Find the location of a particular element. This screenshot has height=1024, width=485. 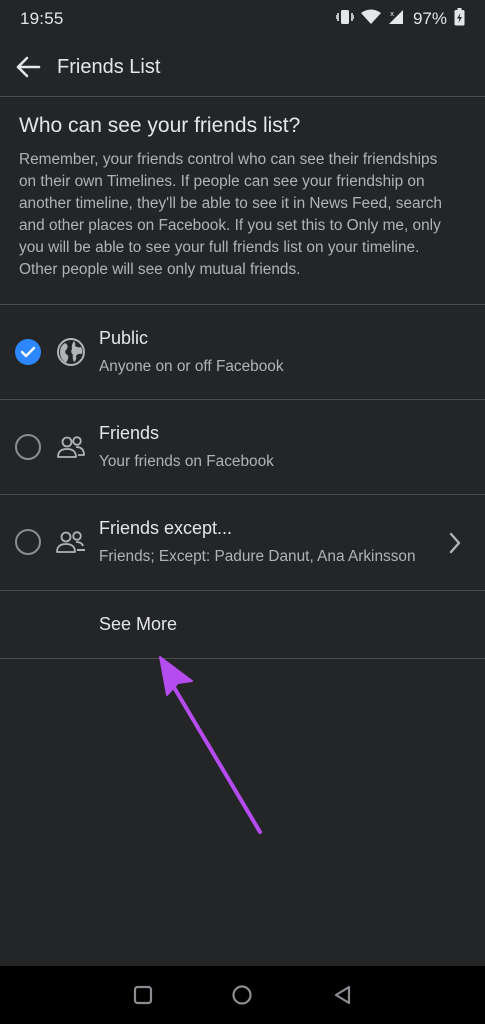

battery-icon is located at coordinates (459, 19).